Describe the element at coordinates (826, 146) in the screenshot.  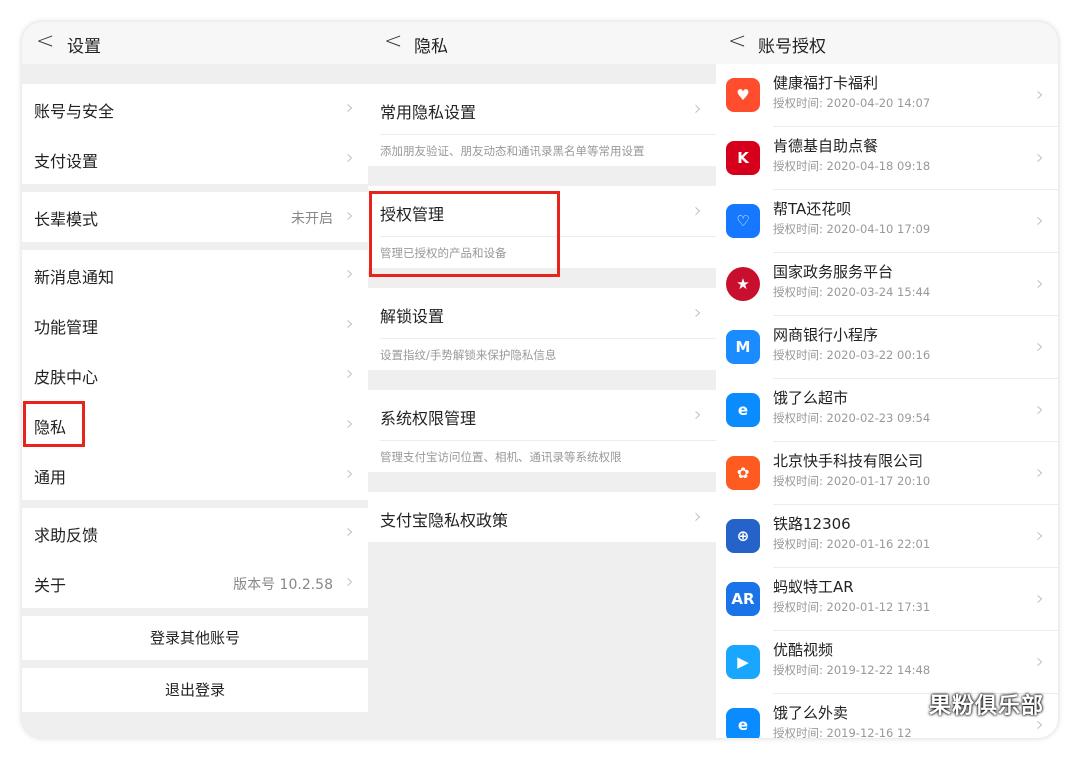
I see `app-name: 肯德基自助点餐` at that location.